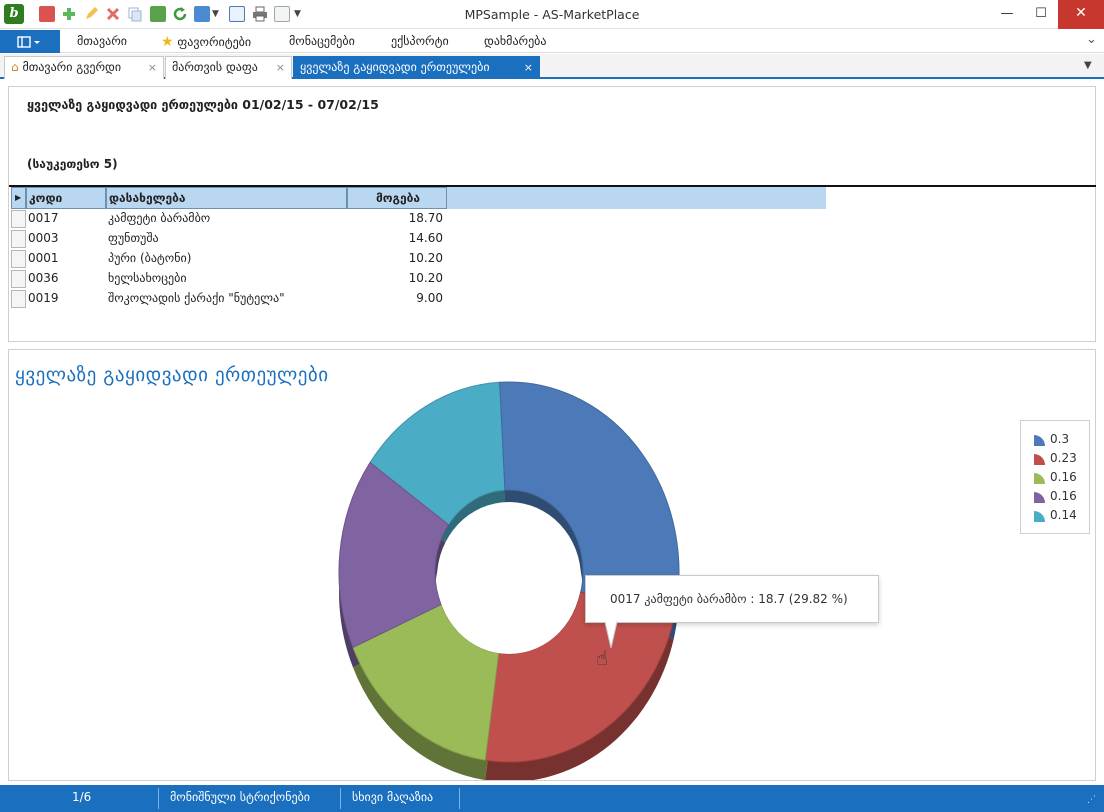 The width and height of the screenshot is (1104, 812). I want to click on cell-profit: 14.60, so click(425, 238).